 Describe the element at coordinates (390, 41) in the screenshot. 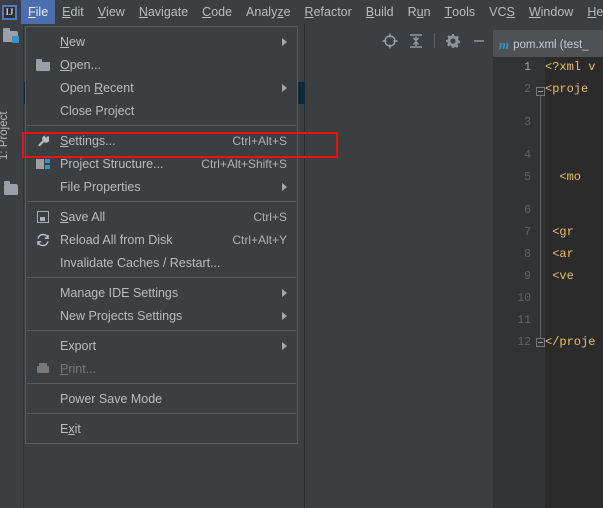

I see `locate-icon` at that location.